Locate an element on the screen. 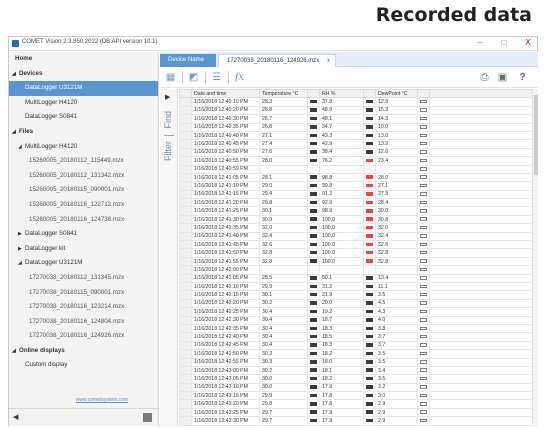  sidebar-file-item: 17270038_20180116_124804.mzx is located at coordinates (83, 322).